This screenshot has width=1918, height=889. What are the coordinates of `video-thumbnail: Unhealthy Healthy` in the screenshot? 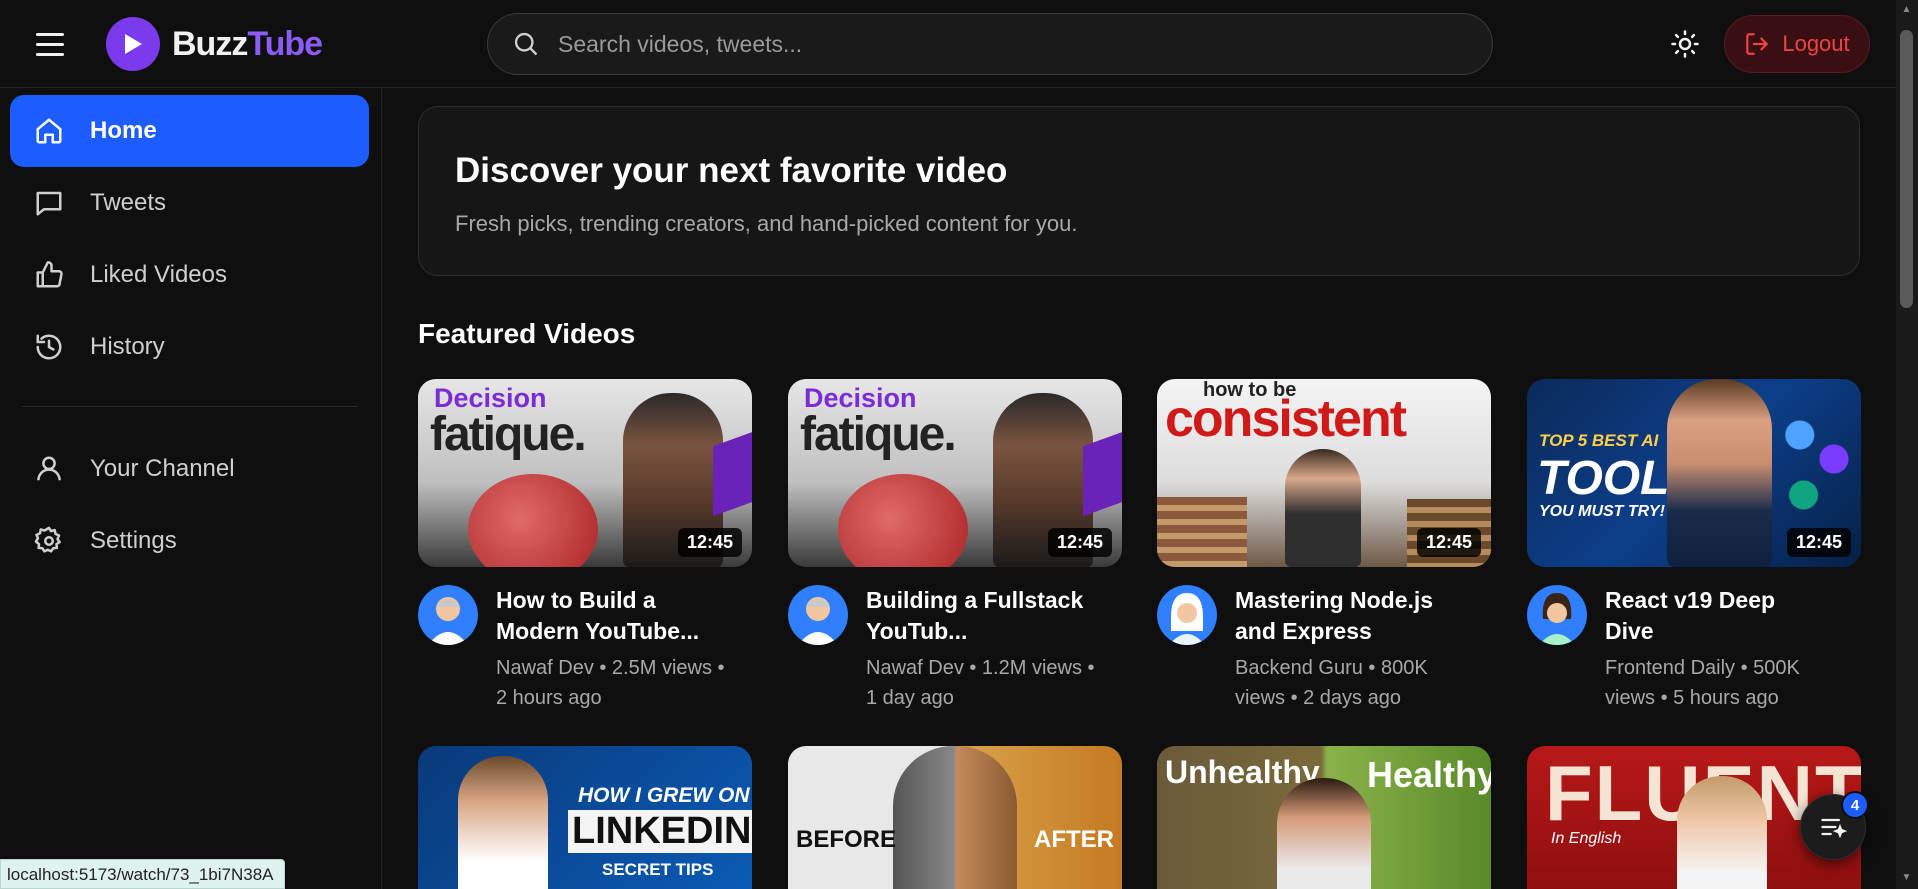 It's located at (1324, 817).